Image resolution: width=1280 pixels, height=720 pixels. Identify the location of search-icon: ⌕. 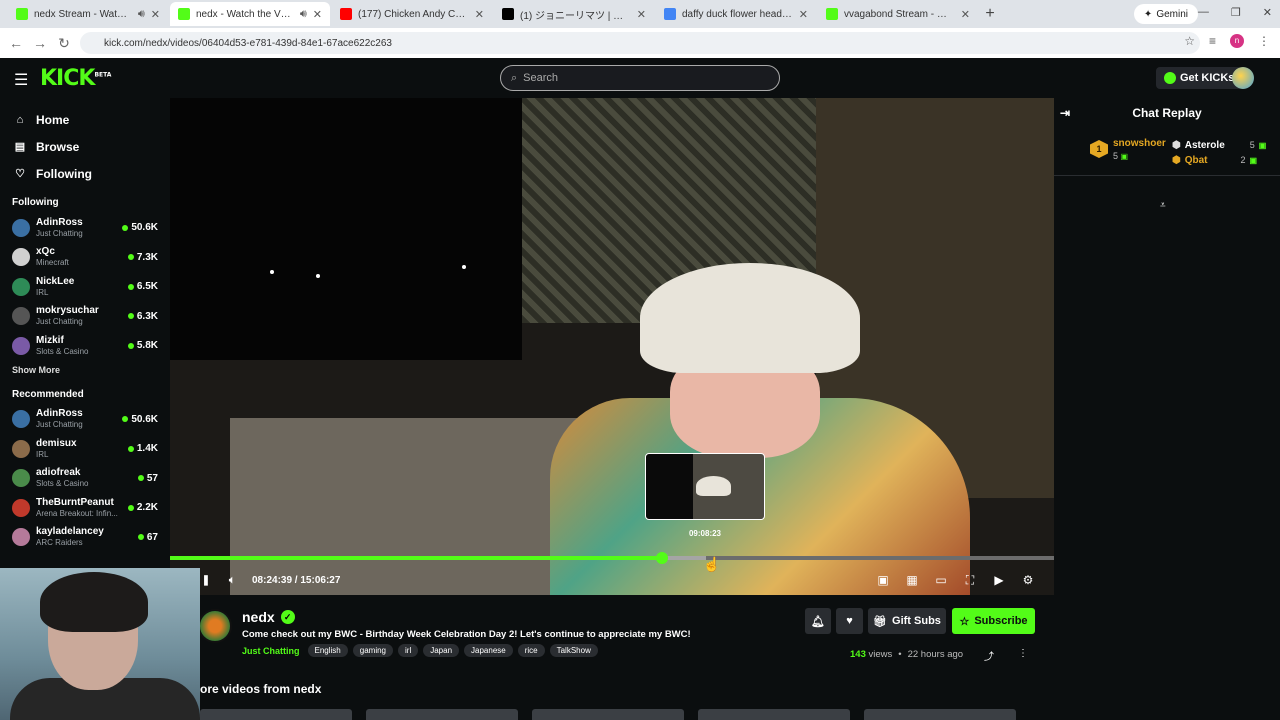
(514, 77).